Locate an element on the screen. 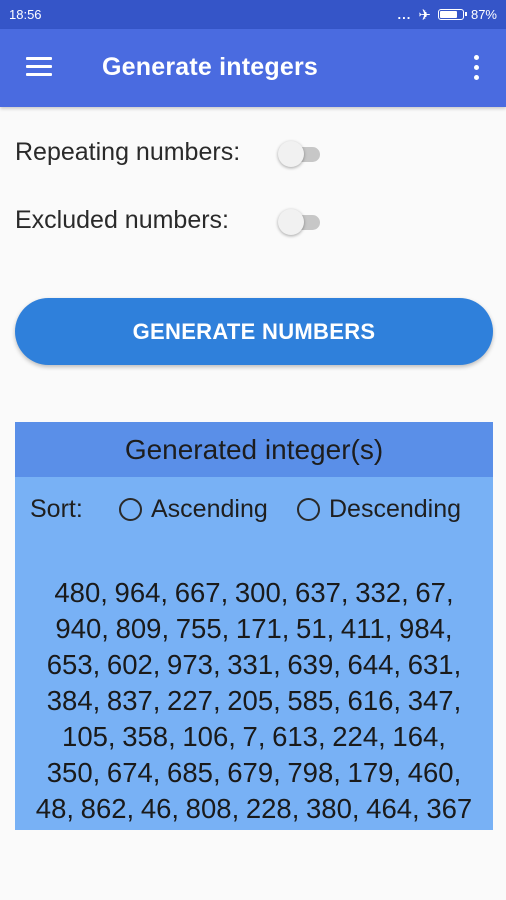 Image resolution: width=506 pixels, height=900 pixels. hamburger-menu-icon is located at coordinates (40, 67).